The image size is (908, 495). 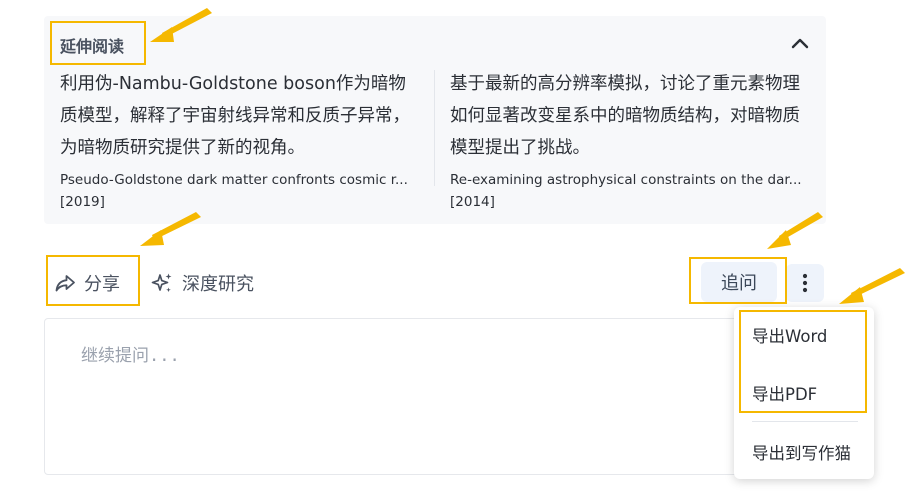 I want to click on share-button: 分享, so click(x=87, y=283).